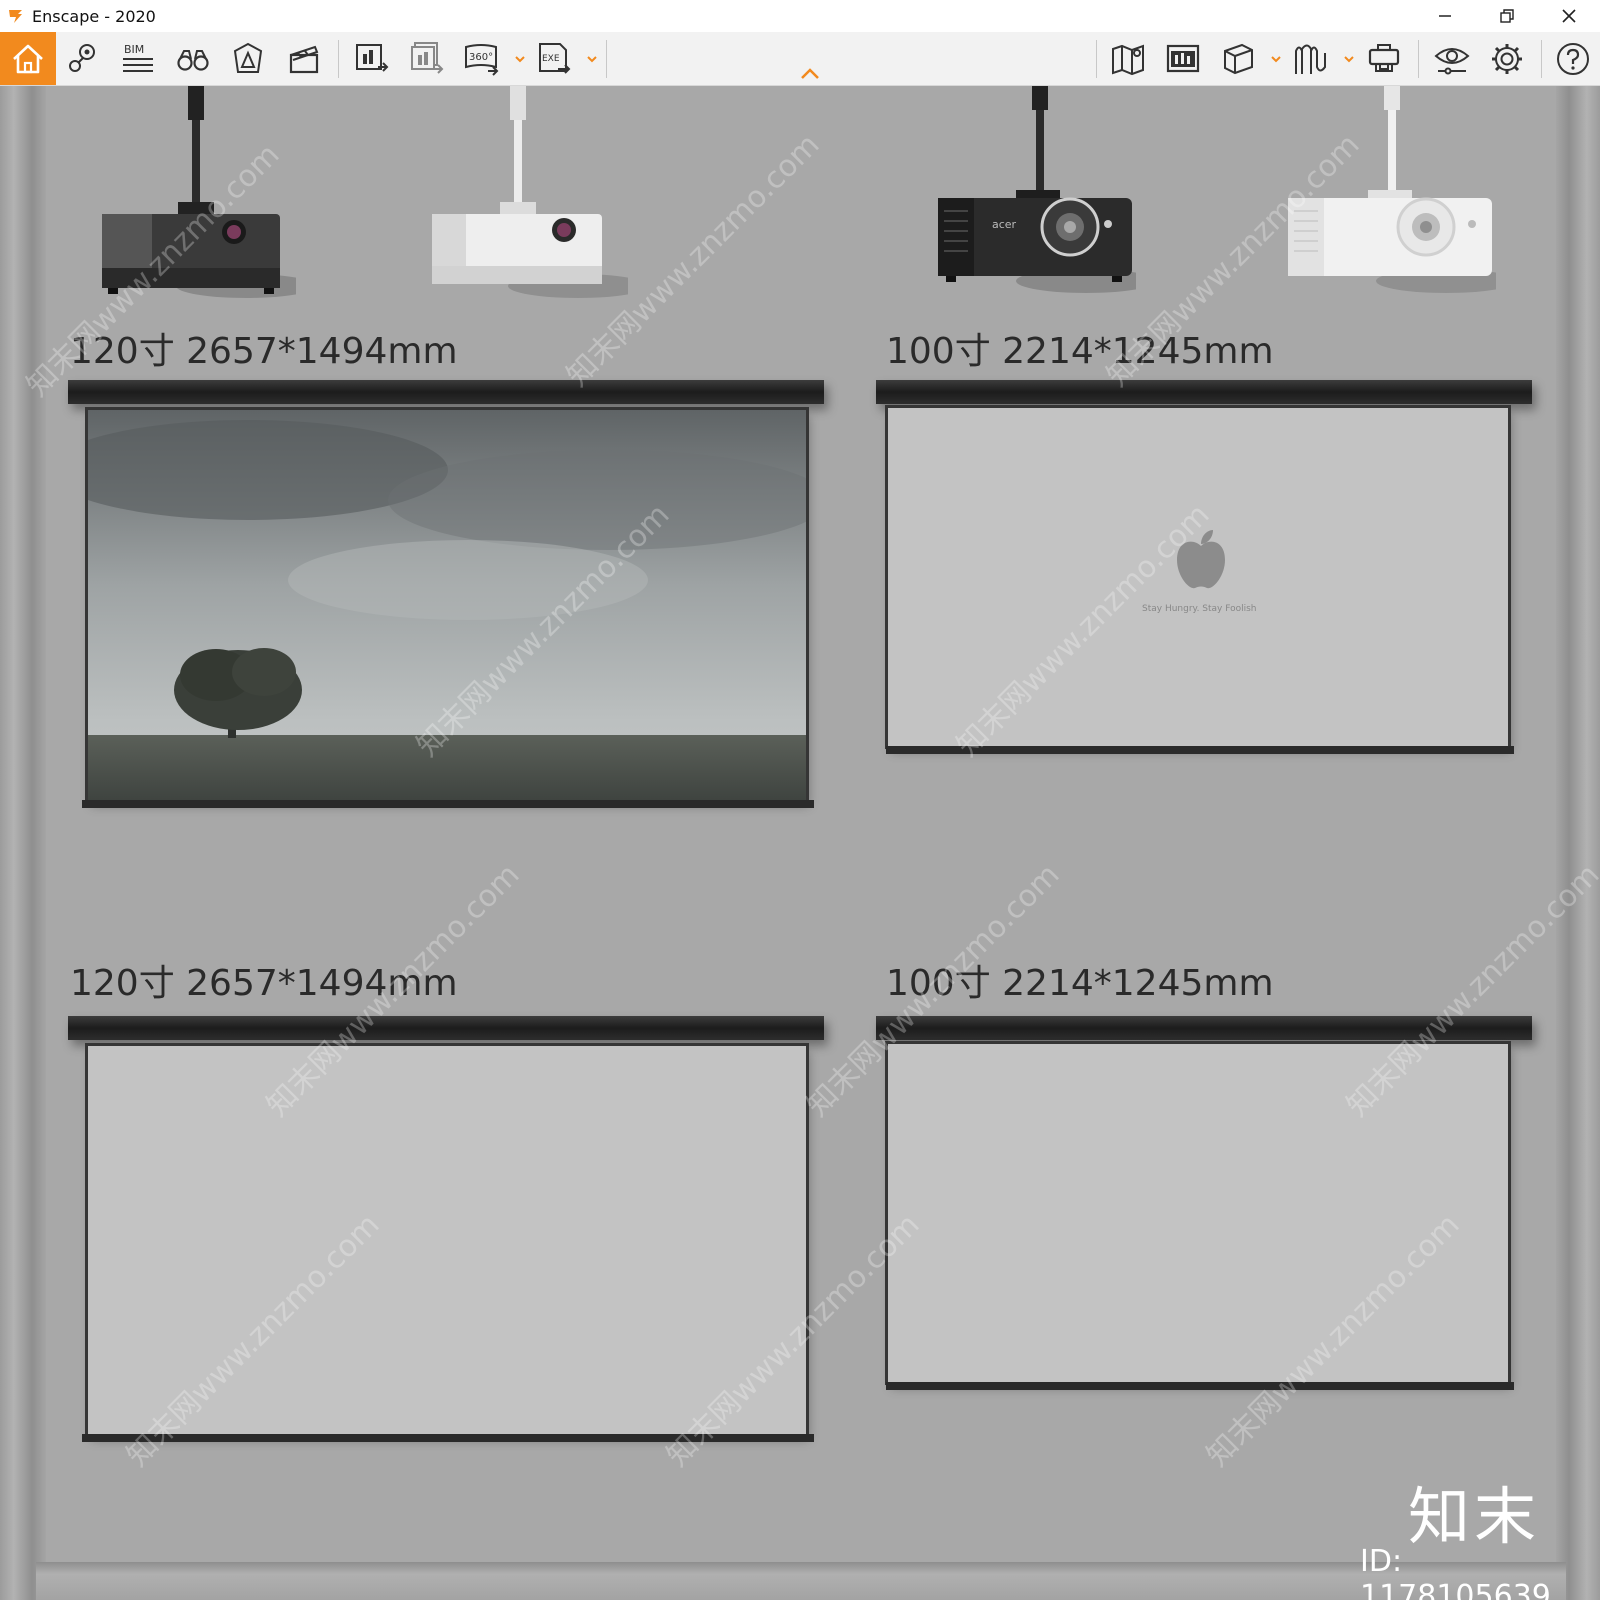 The image size is (1600, 1600). I want to click on screen-panel, so click(1198, 1213).